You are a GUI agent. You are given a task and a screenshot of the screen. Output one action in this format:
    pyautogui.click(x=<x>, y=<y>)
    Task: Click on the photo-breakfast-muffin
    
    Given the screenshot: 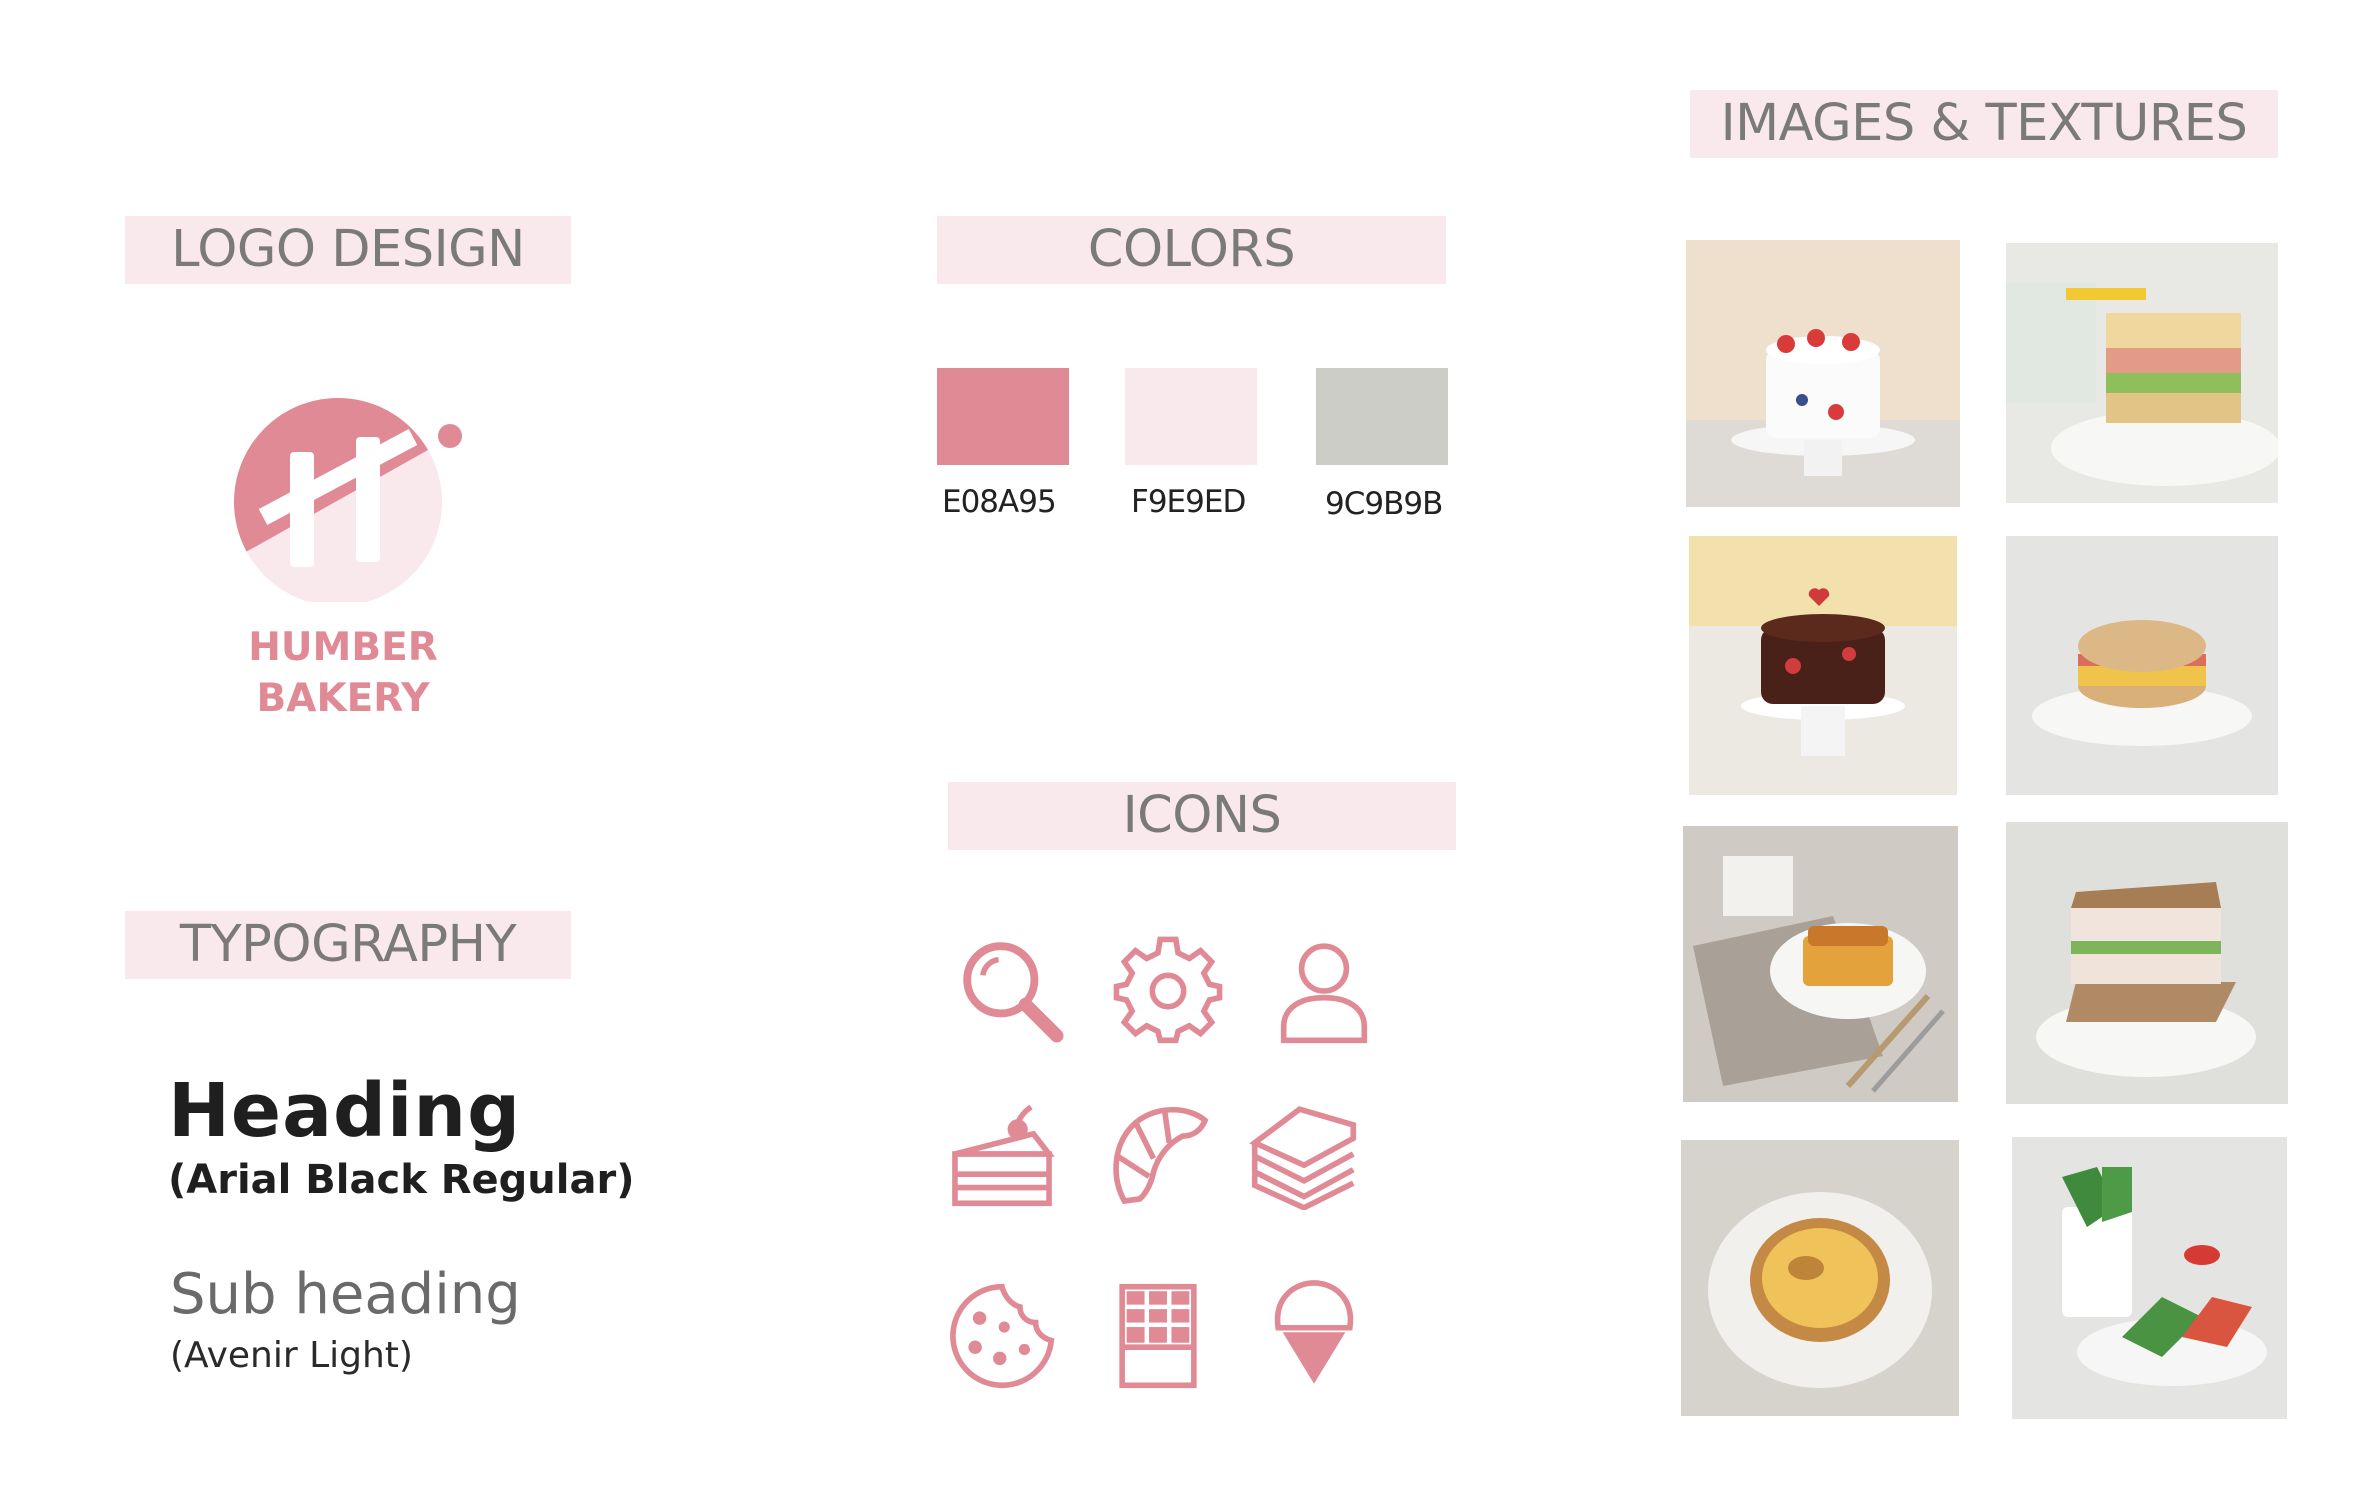 What is the action you would take?
    pyautogui.click(x=2142, y=665)
    